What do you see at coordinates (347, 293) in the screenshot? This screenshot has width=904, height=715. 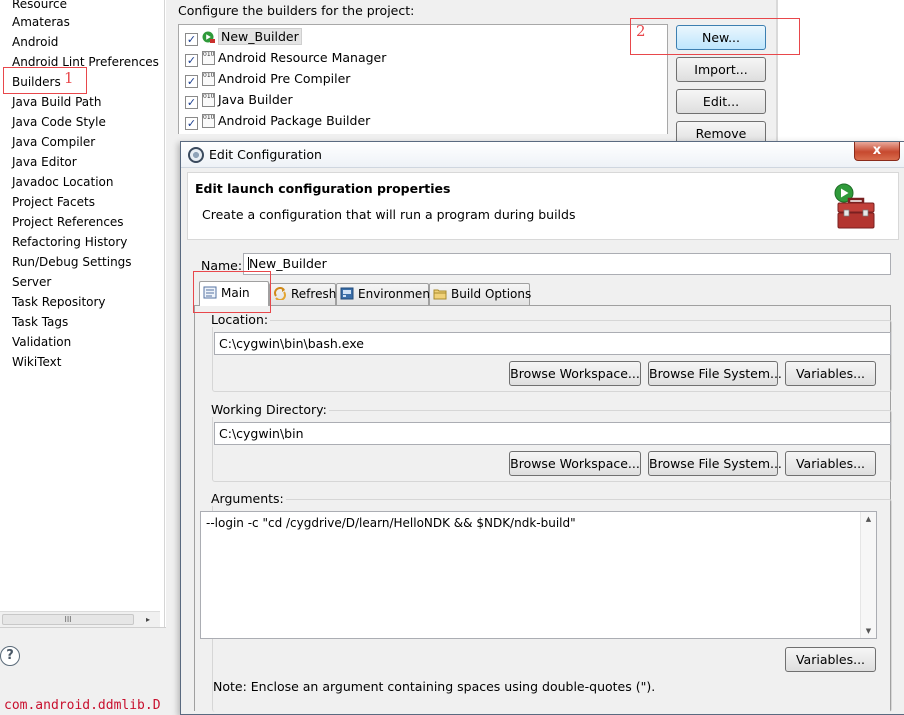 I see `environment-icon` at bounding box center [347, 293].